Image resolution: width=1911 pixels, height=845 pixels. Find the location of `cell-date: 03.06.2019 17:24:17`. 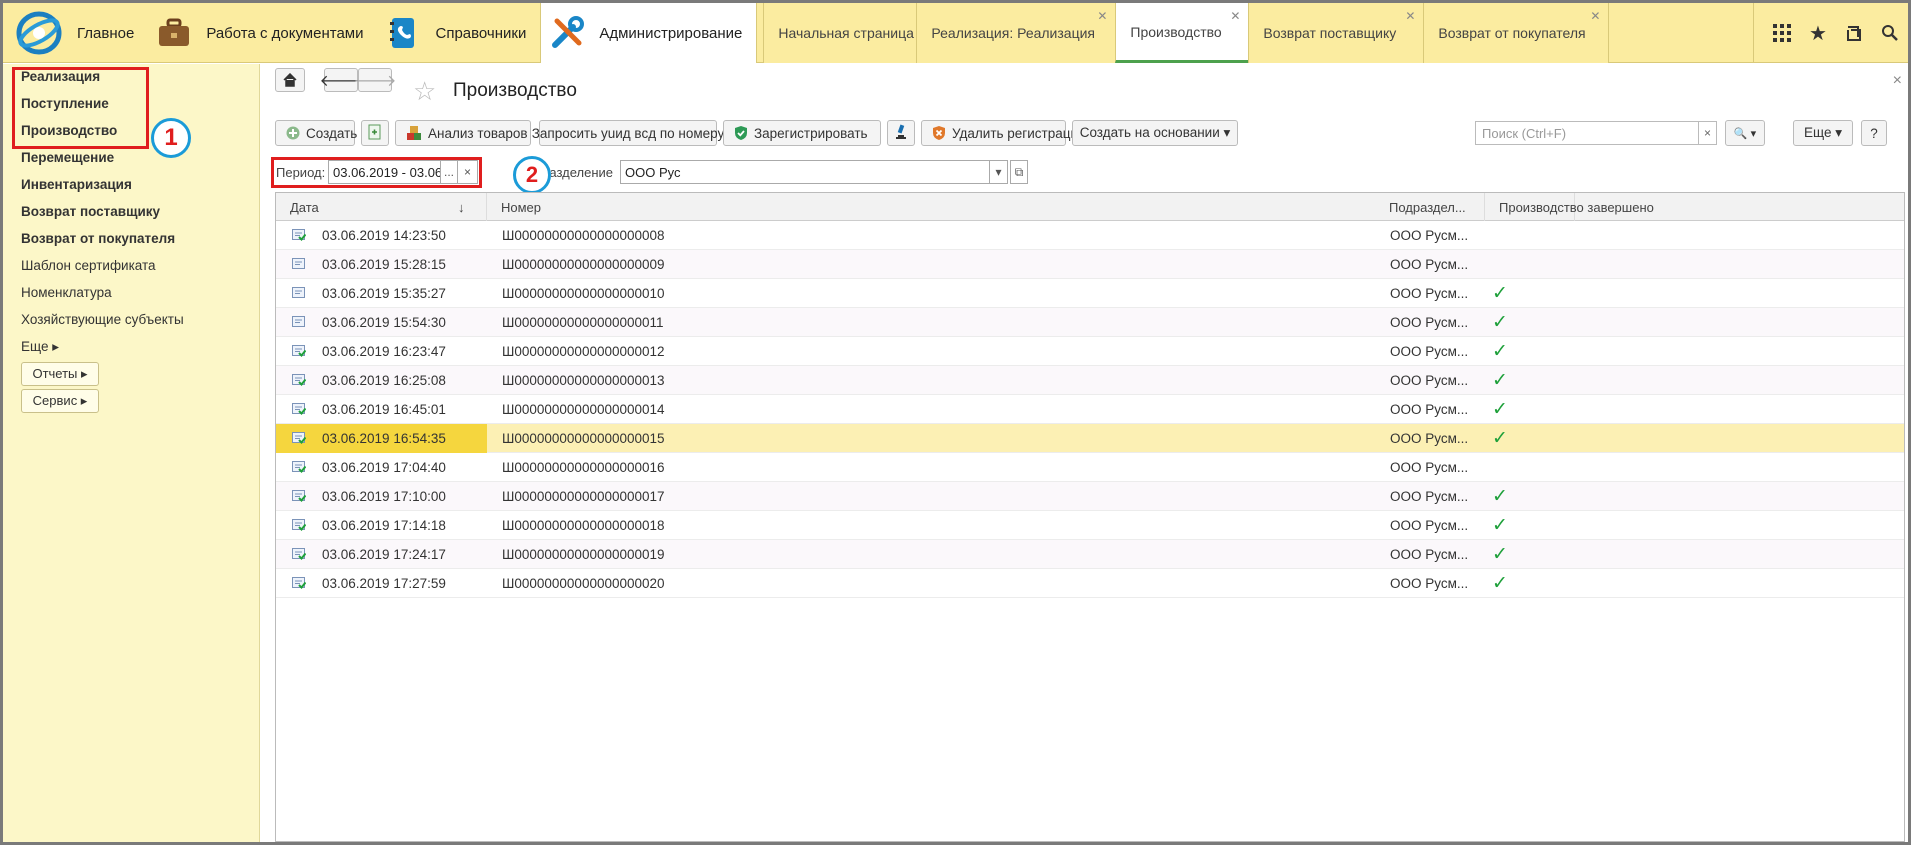

cell-date: 03.06.2019 17:24:17 is located at coordinates (381, 554).